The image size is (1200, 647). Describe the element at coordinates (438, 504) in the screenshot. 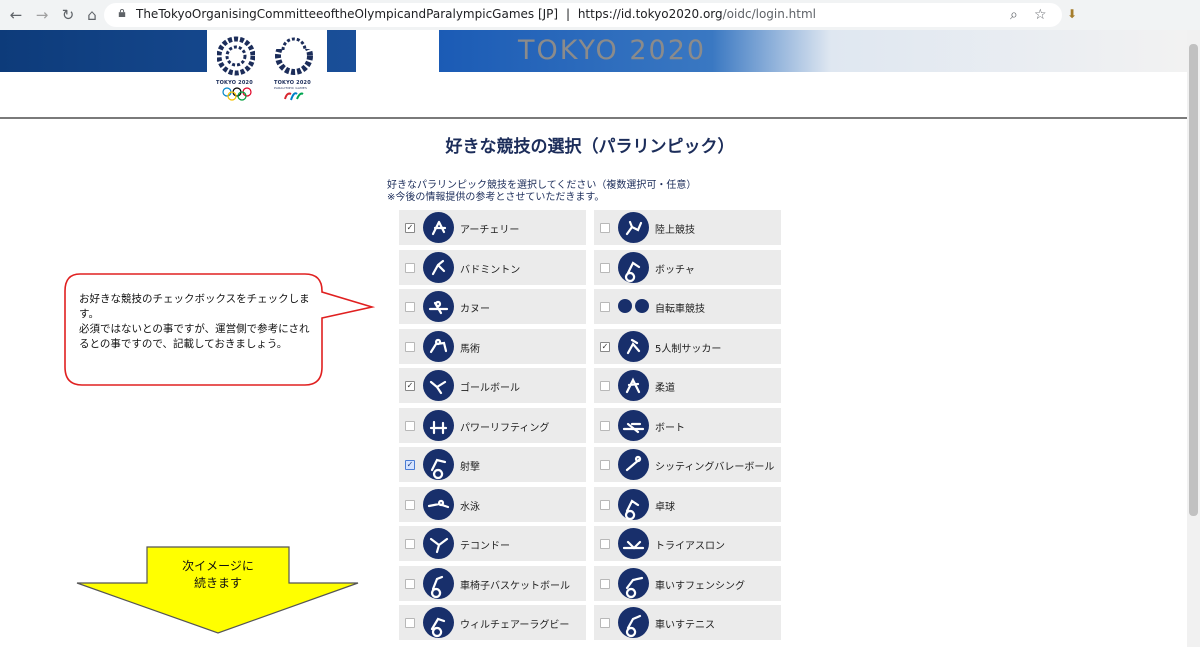

I see `swimming-icon` at that location.